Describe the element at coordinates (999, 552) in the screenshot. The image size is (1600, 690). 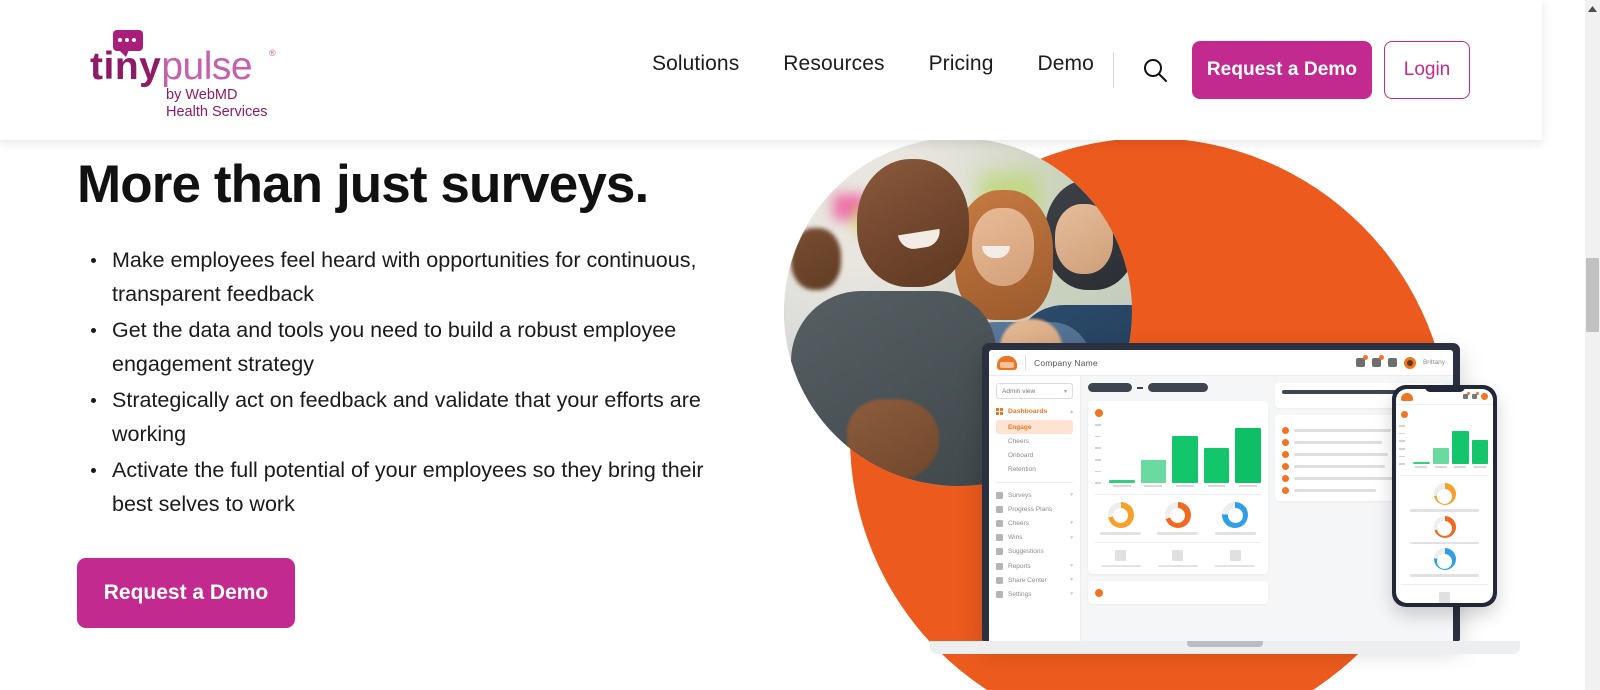
I see `suggestions-icon` at that location.